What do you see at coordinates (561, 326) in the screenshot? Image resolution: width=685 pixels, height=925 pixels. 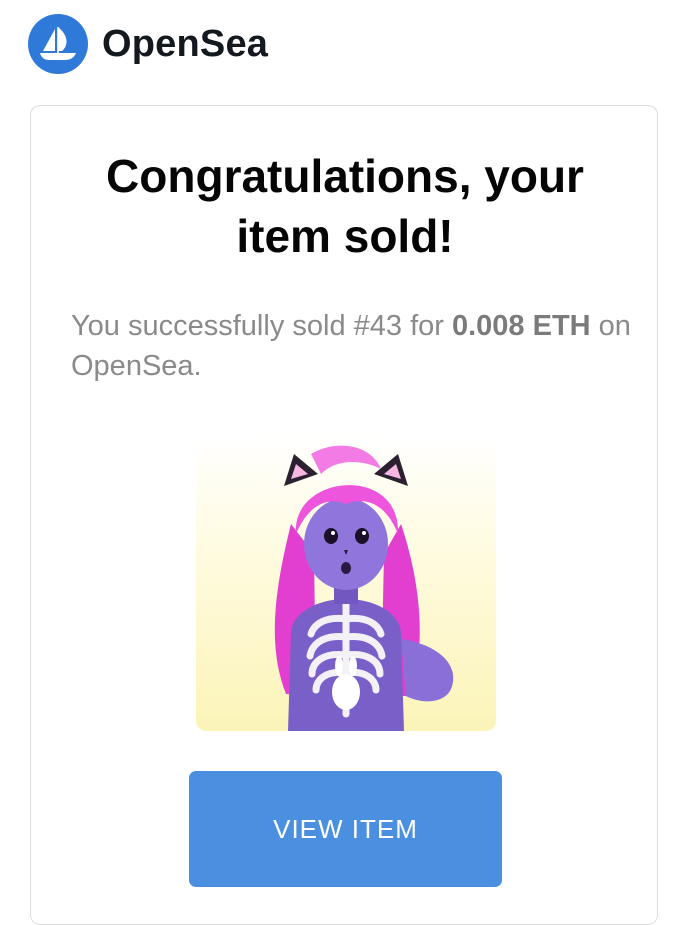 I see `sale-currency: ETH` at bounding box center [561, 326].